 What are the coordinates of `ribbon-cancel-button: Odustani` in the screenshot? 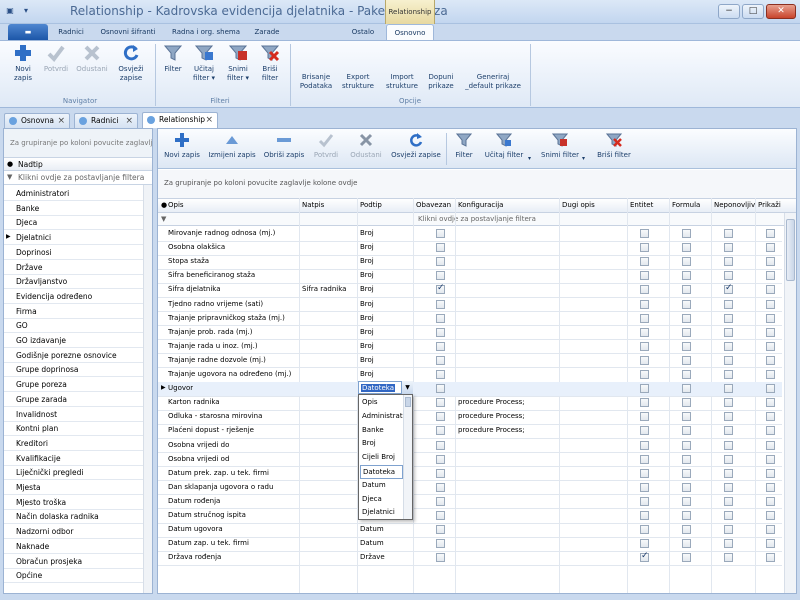 It's located at (92, 58).